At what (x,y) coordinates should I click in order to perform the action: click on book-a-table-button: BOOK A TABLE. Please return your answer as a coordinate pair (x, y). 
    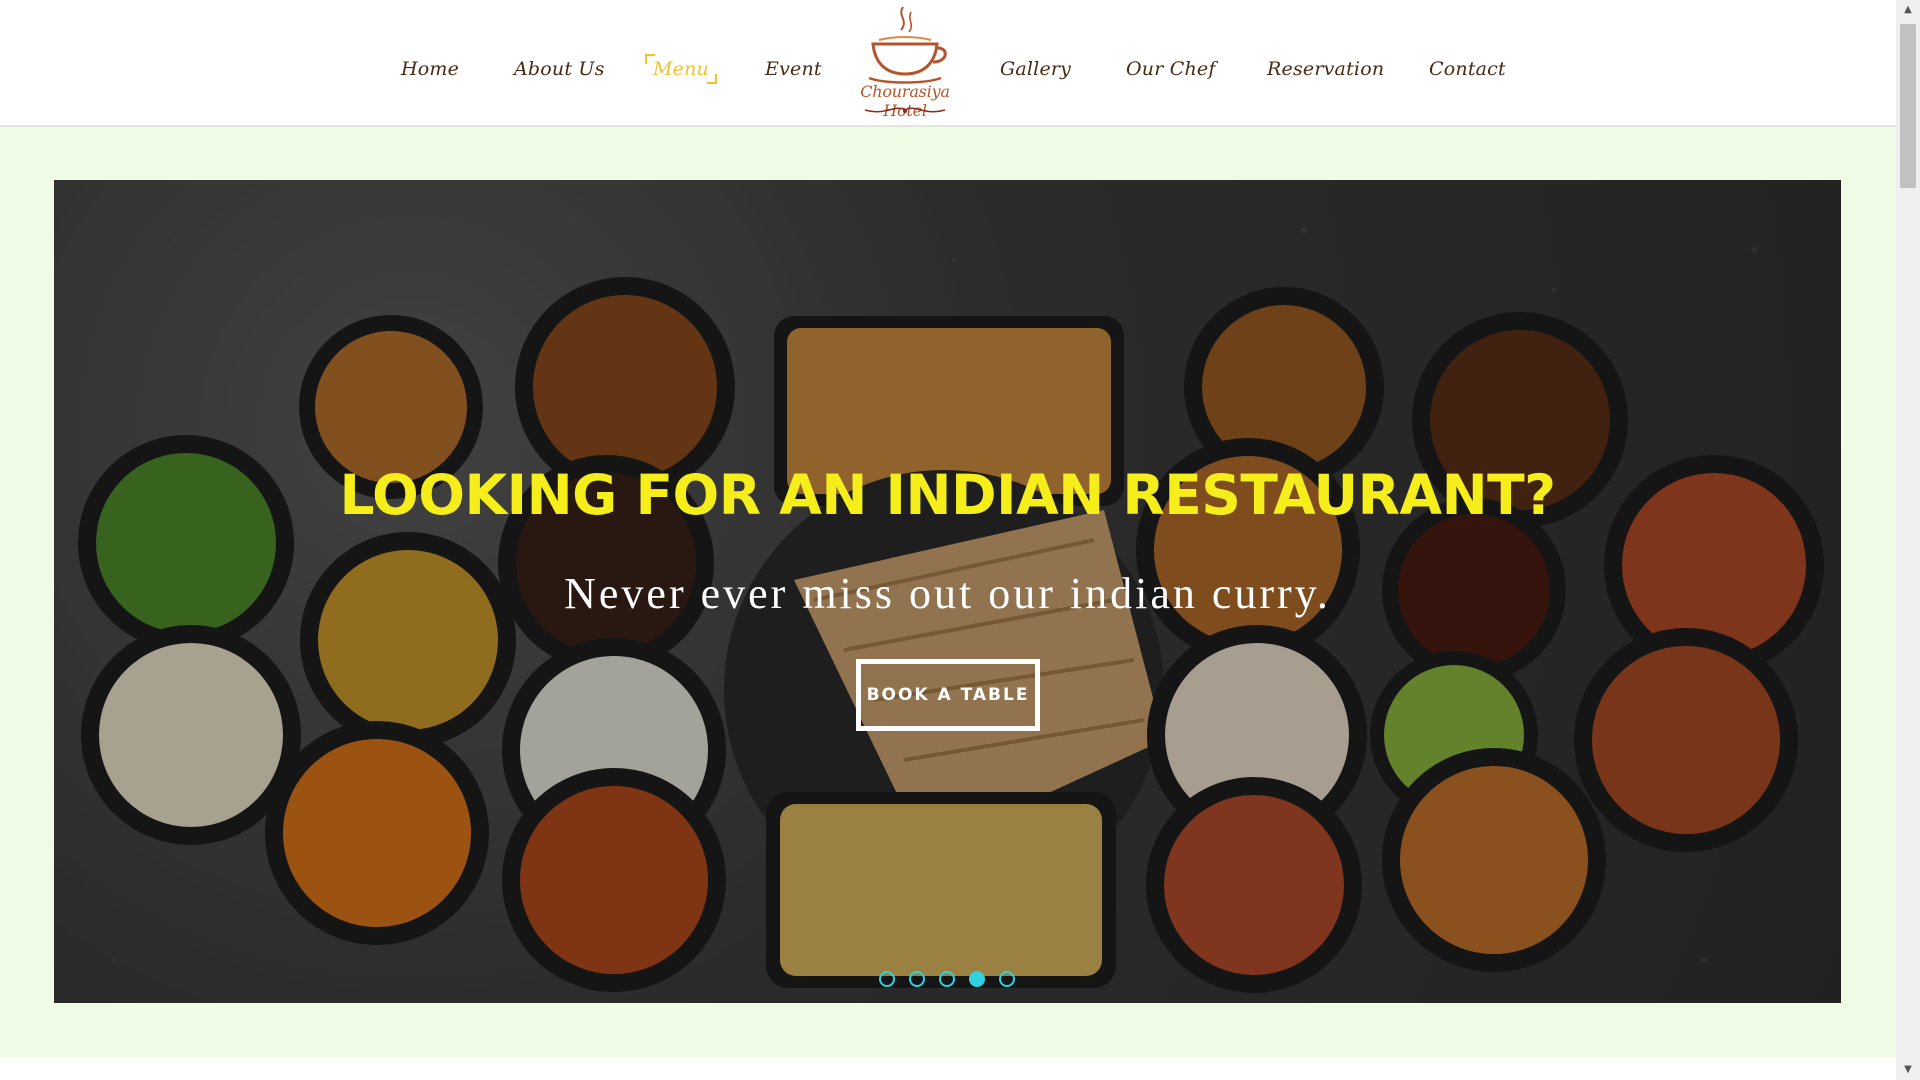
    Looking at the image, I should click on (948, 695).